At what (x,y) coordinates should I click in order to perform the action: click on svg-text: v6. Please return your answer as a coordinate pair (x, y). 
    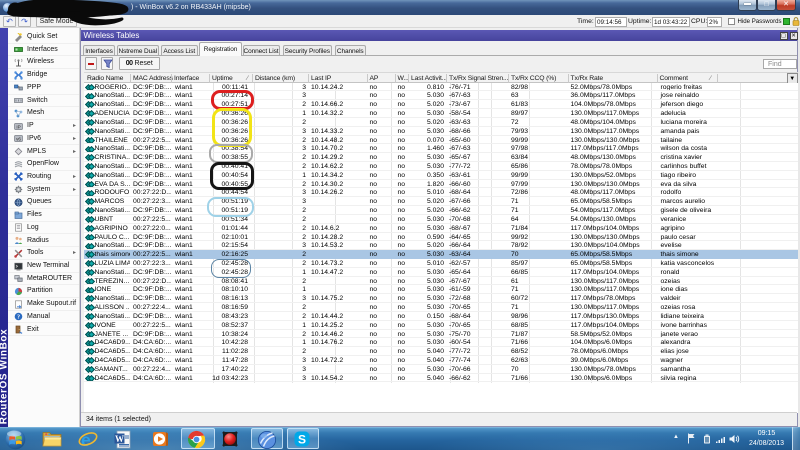
    Looking at the image, I should click on (18, 139).